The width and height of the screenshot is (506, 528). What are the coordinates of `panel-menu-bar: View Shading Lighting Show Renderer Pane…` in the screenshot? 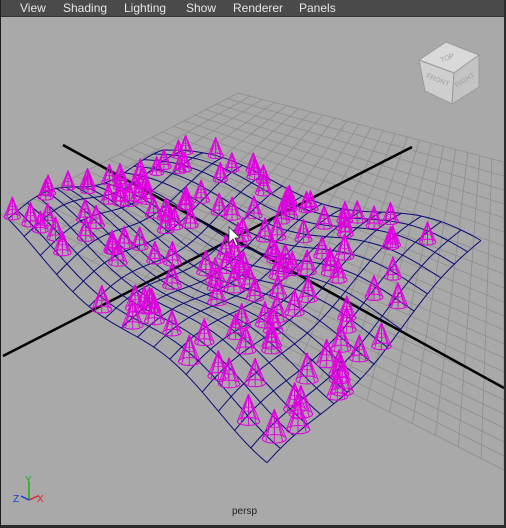 It's located at (252, 8).